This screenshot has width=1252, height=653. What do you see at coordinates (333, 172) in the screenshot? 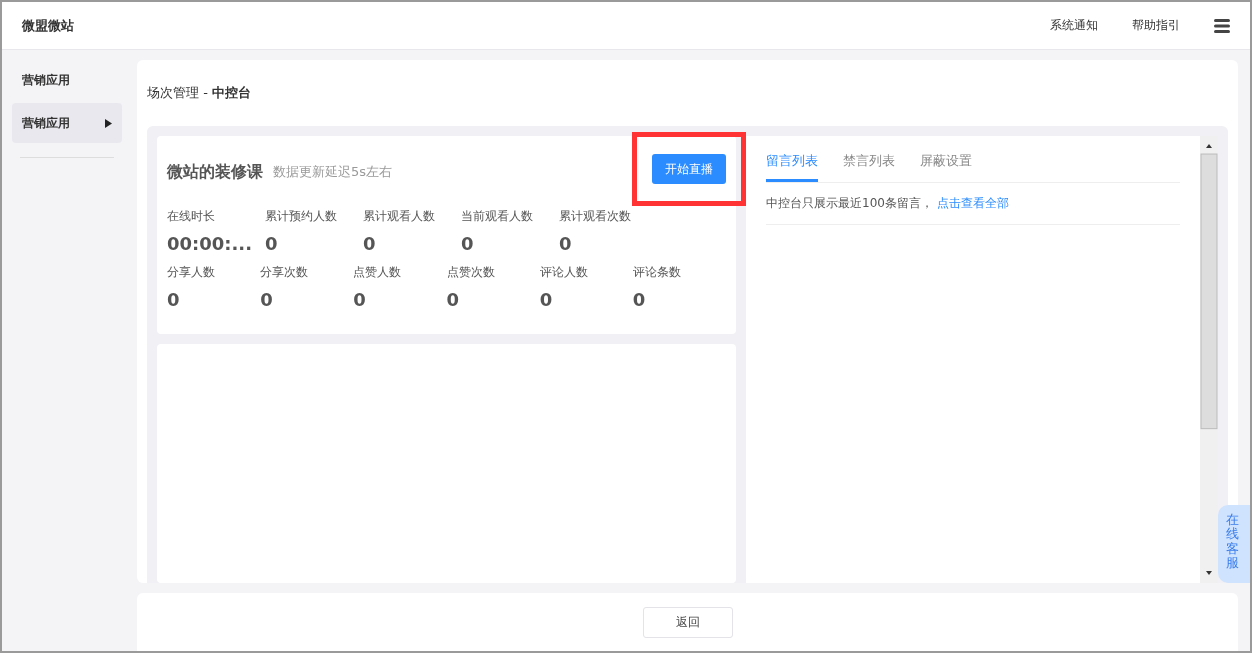
I see `update-note: 数据更新延迟5s左右` at bounding box center [333, 172].